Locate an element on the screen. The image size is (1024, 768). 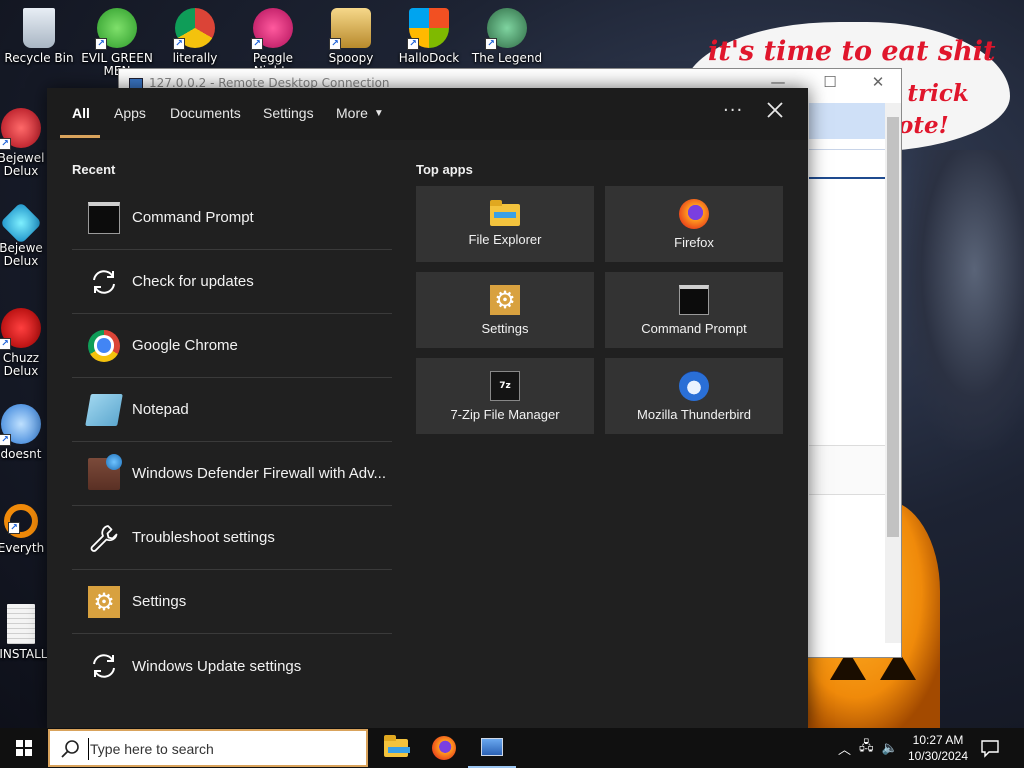
remote-selection-highlight is located at coordinates (847, 121).